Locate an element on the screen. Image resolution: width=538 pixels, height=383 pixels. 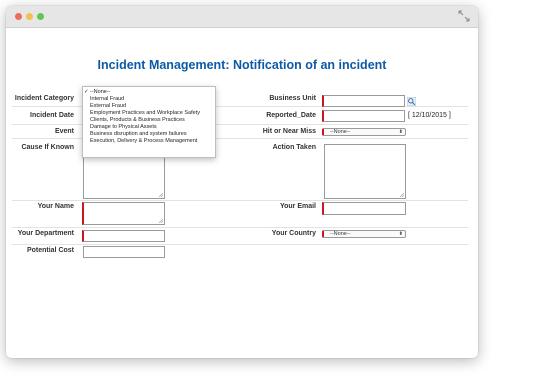
potential-cost-input is located at coordinates (124, 252).